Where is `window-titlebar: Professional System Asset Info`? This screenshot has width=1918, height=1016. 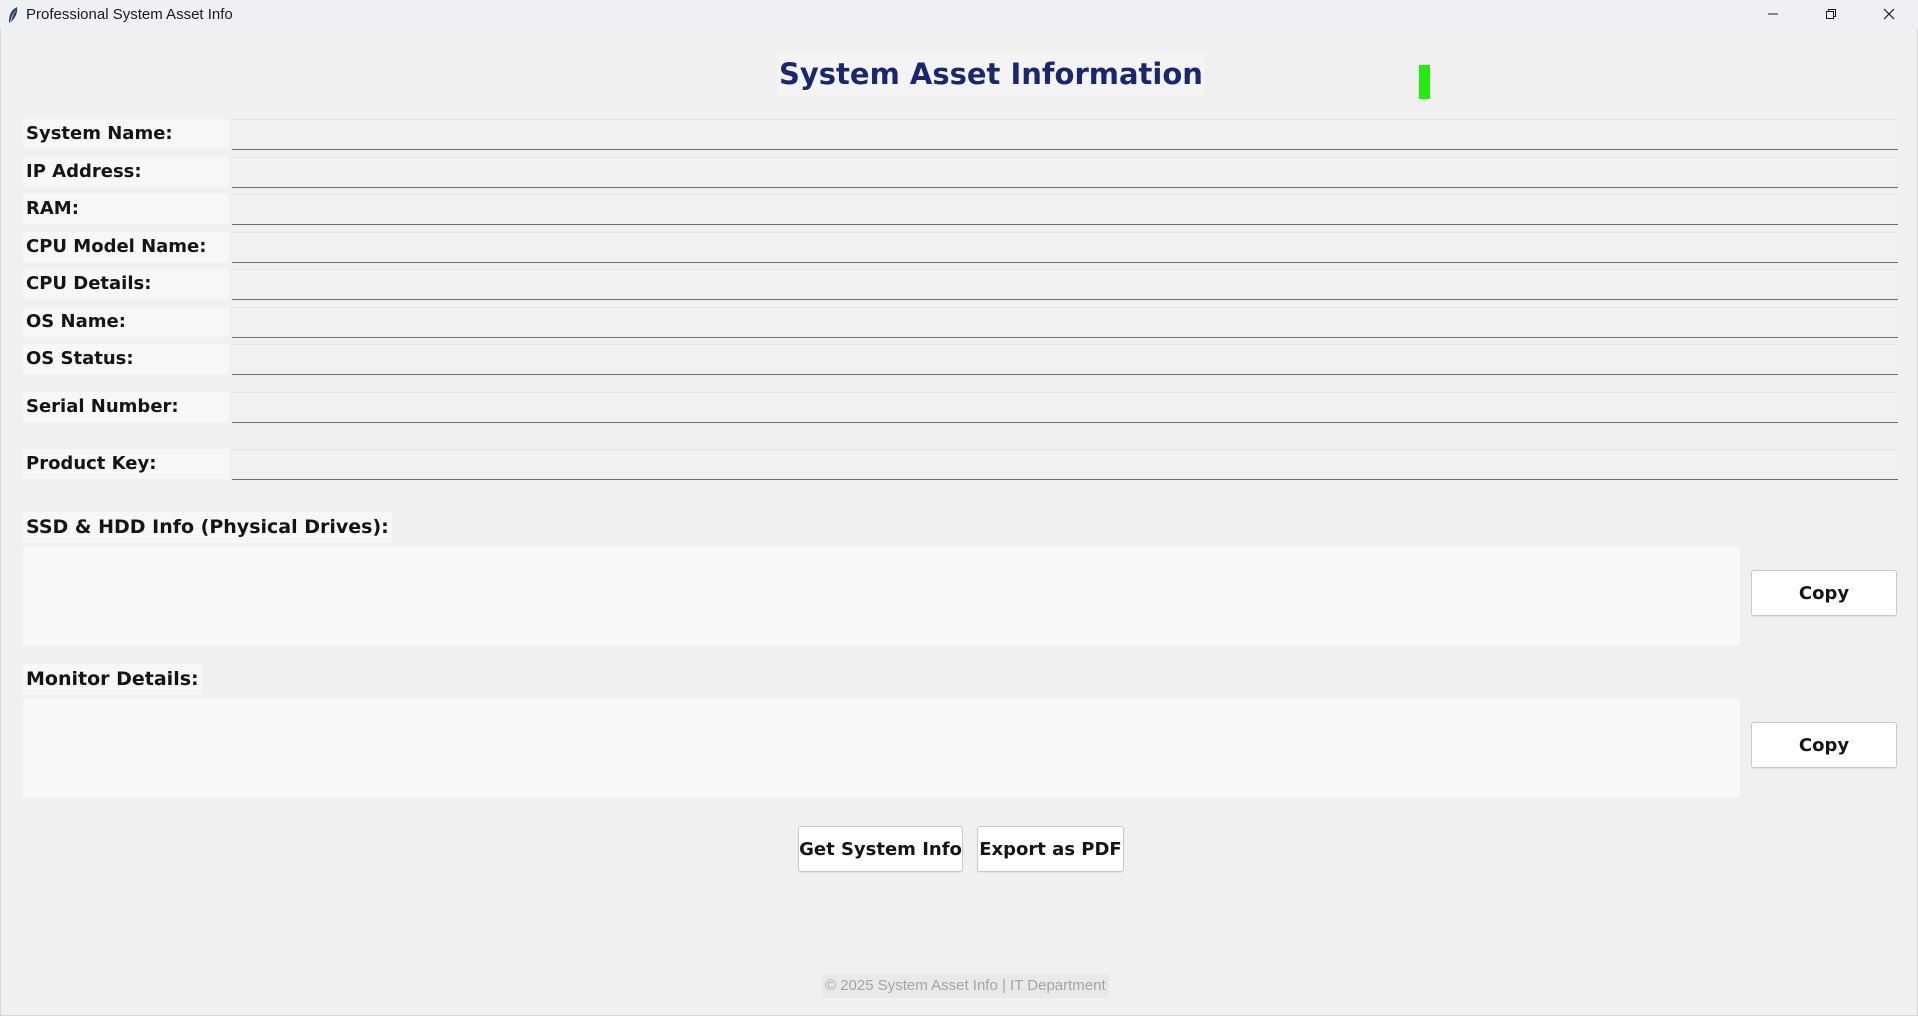 window-titlebar: Professional System Asset Info is located at coordinates (959, 14).